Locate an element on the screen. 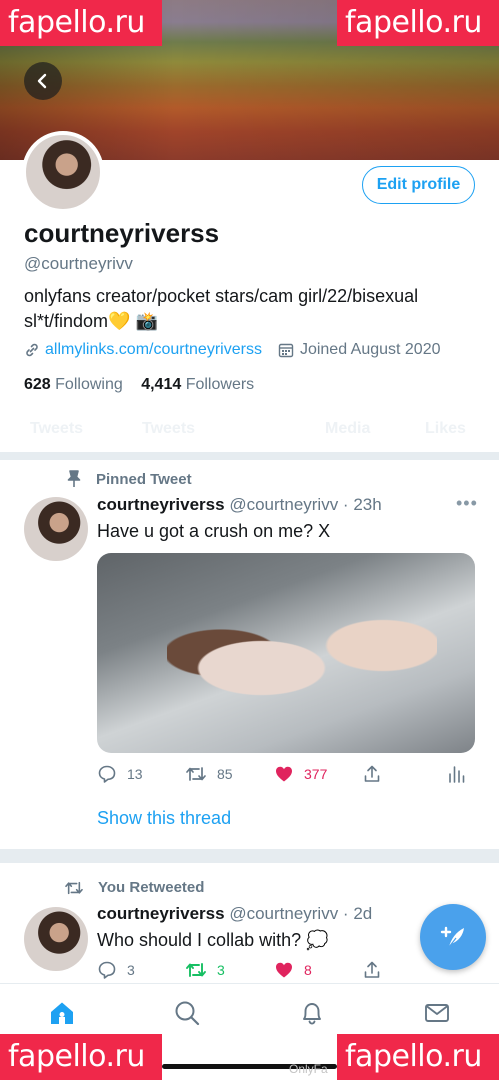 Image resolution: width=499 pixels, height=1080 pixels. chevron-left-icon is located at coordinates (42, 81).